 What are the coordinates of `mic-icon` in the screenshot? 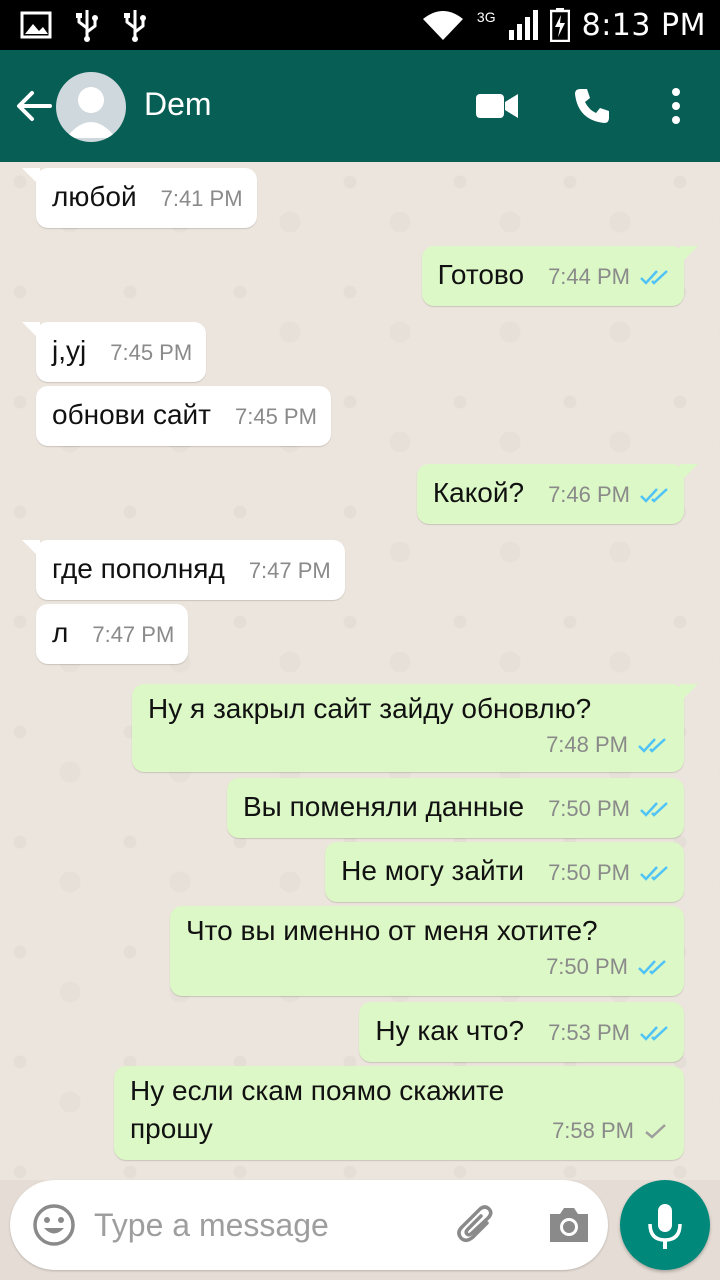 It's located at (665, 1226).